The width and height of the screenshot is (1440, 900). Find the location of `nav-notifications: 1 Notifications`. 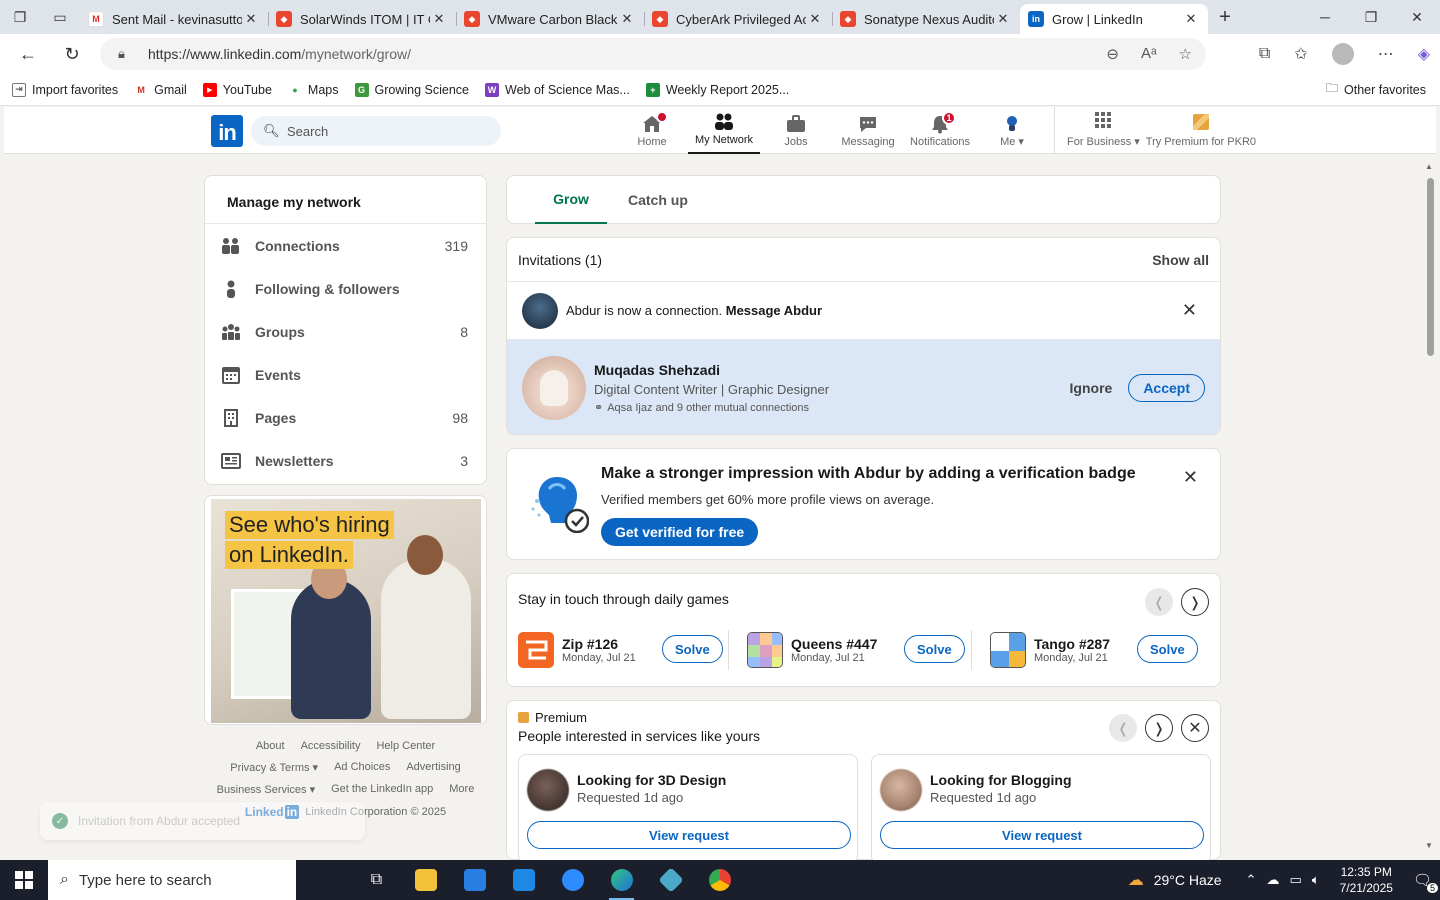

nav-notifications: 1 Notifications is located at coordinates (940, 130).